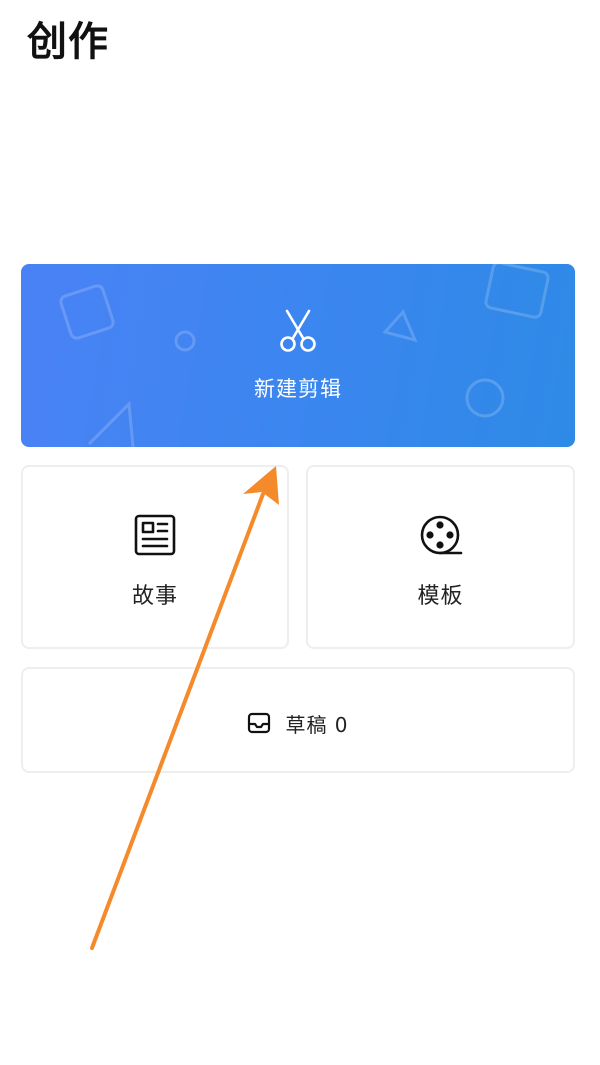 This screenshot has height=1065, width=600. What do you see at coordinates (68, 42) in the screenshot?
I see `page-title: 创作` at bounding box center [68, 42].